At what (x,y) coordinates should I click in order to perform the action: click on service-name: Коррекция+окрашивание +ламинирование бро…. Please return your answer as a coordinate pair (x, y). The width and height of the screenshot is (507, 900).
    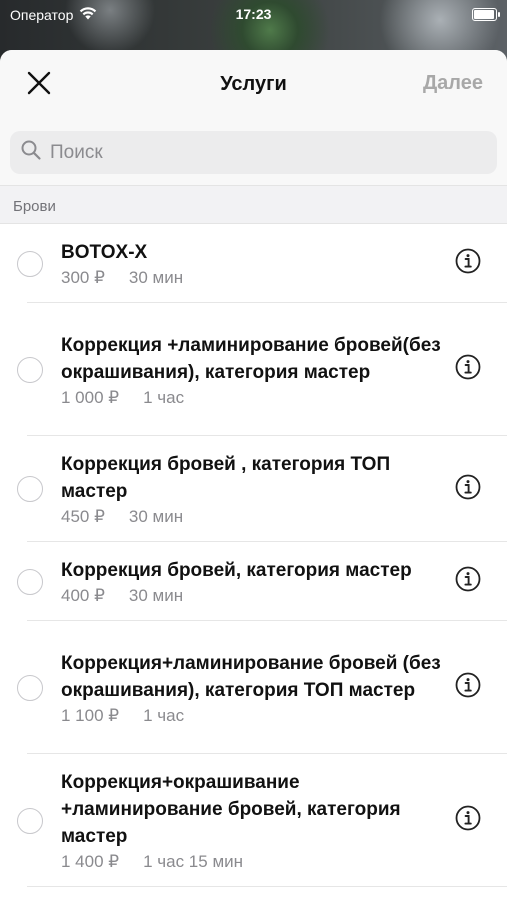
    Looking at the image, I should click on (231, 809).